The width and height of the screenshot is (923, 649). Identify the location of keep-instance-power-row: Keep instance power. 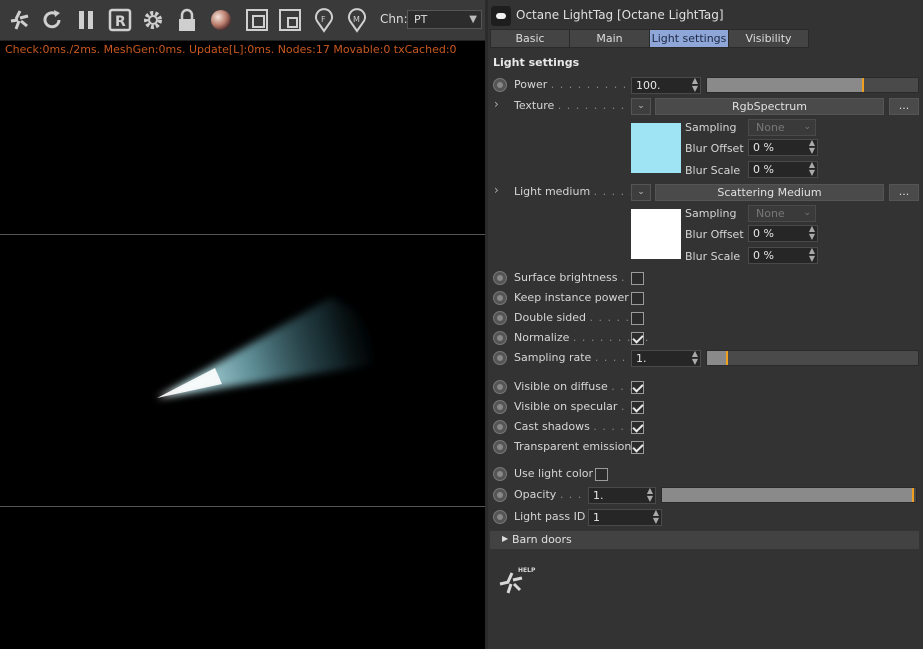
(705, 298).